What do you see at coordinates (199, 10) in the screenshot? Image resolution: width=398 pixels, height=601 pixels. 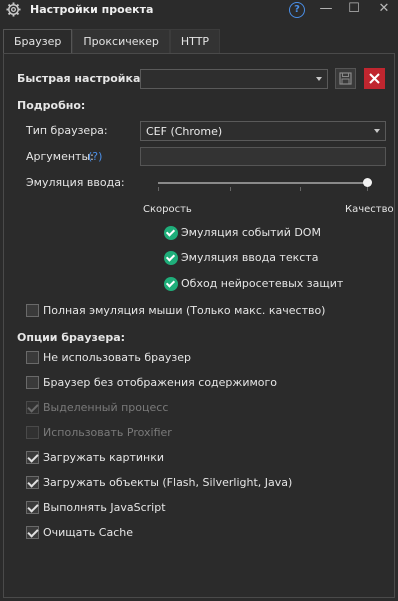 I see `title-bar: Настройки проекта ? — ☐ ✕` at bounding box center [199, 10].